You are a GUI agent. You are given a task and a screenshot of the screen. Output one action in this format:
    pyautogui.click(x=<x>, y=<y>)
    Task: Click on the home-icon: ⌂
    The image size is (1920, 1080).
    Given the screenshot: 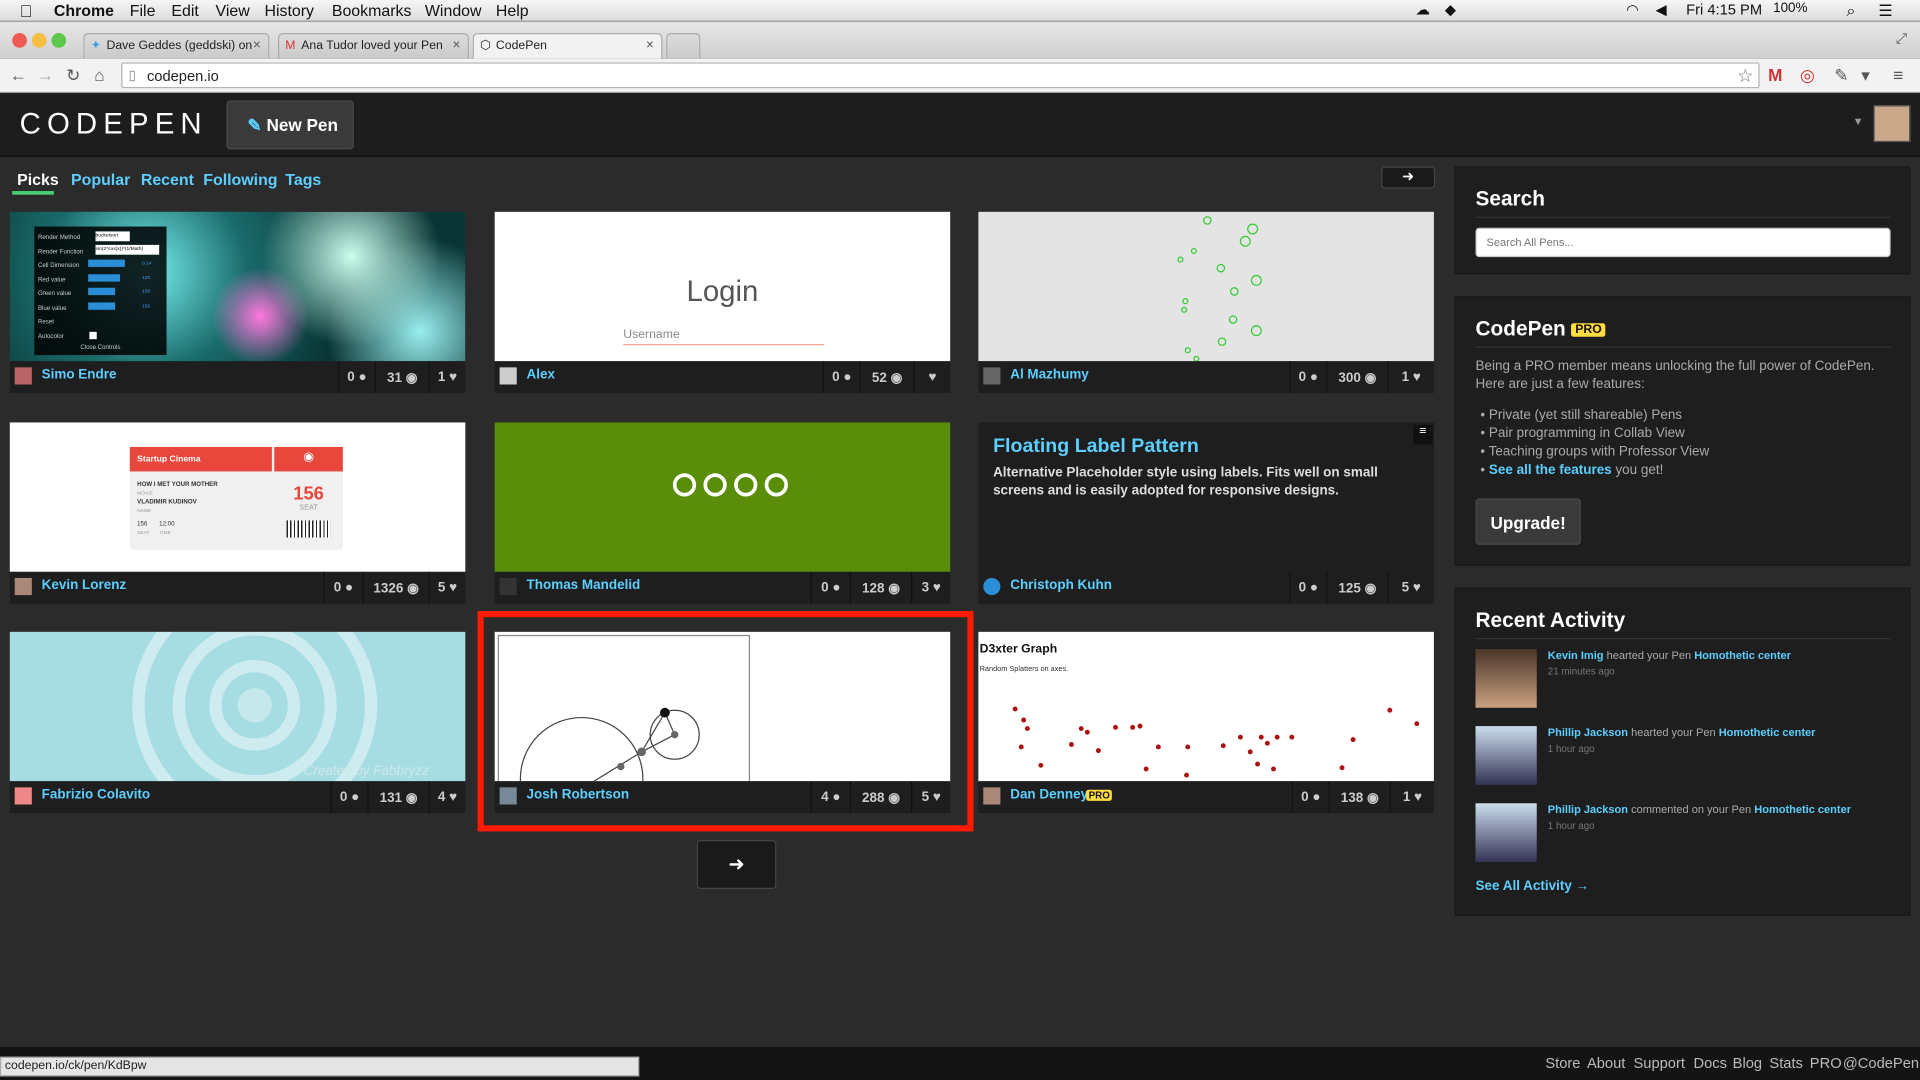 What is the action you would take?
    pyautogui.click(x=99, y=75)
    